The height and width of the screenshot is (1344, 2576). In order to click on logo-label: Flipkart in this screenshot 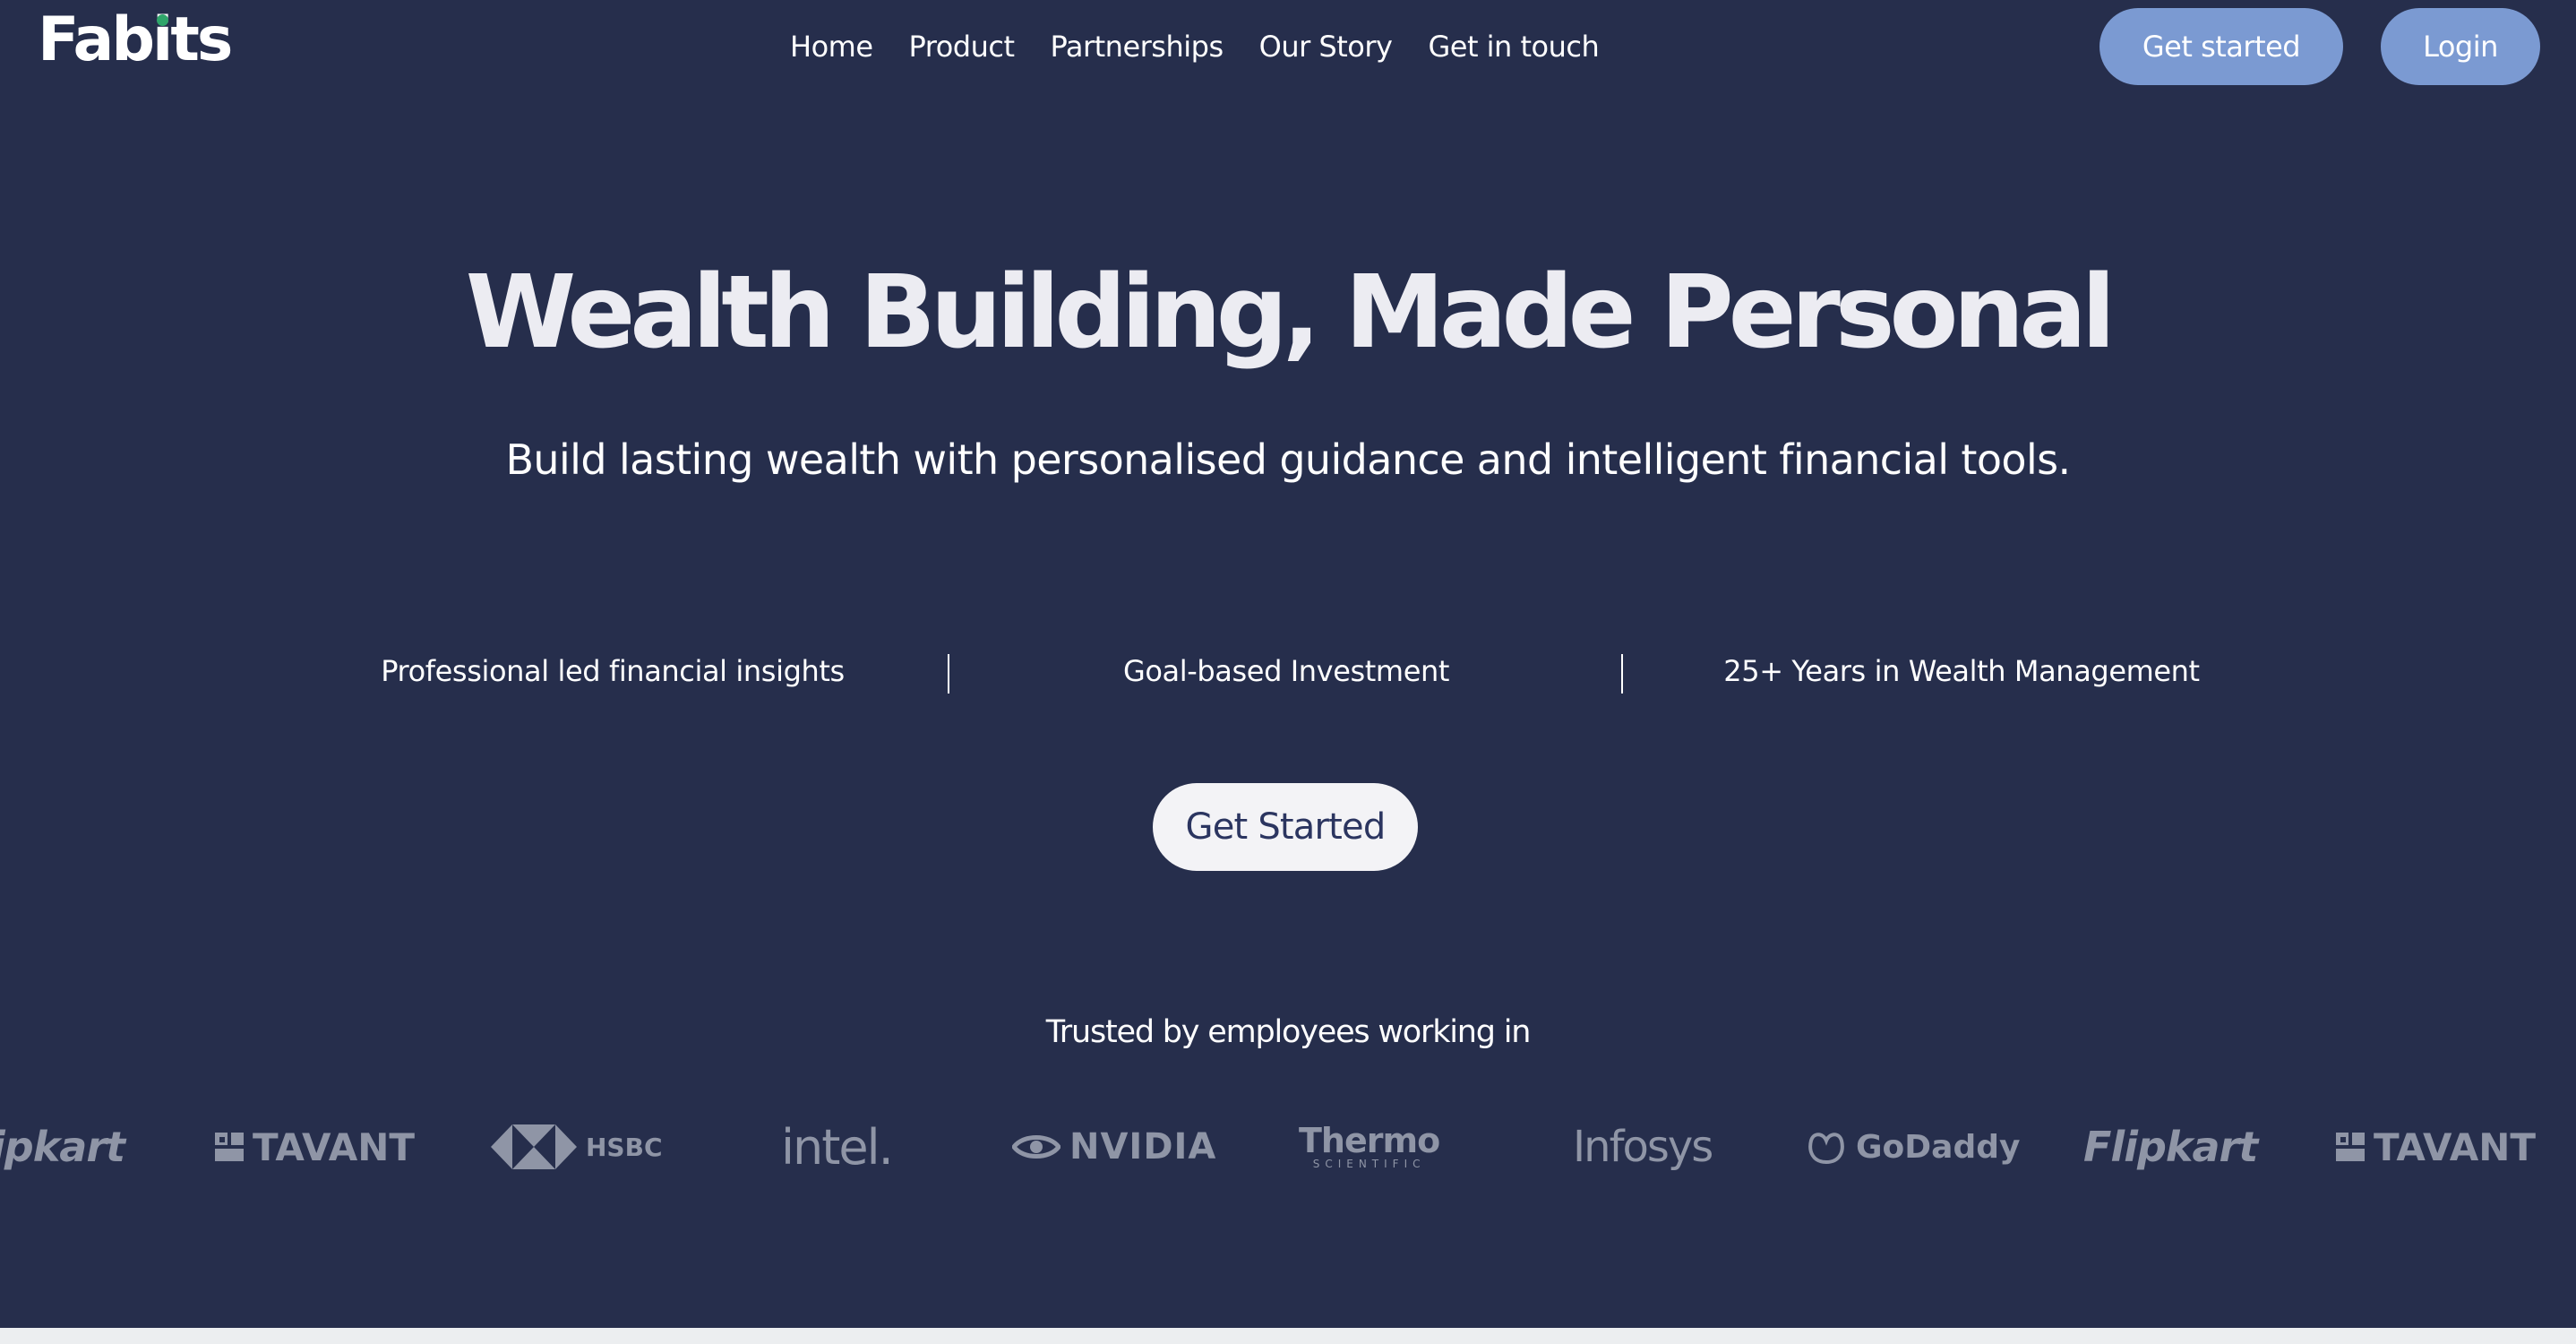, I will do `click(2170, 1147)`.